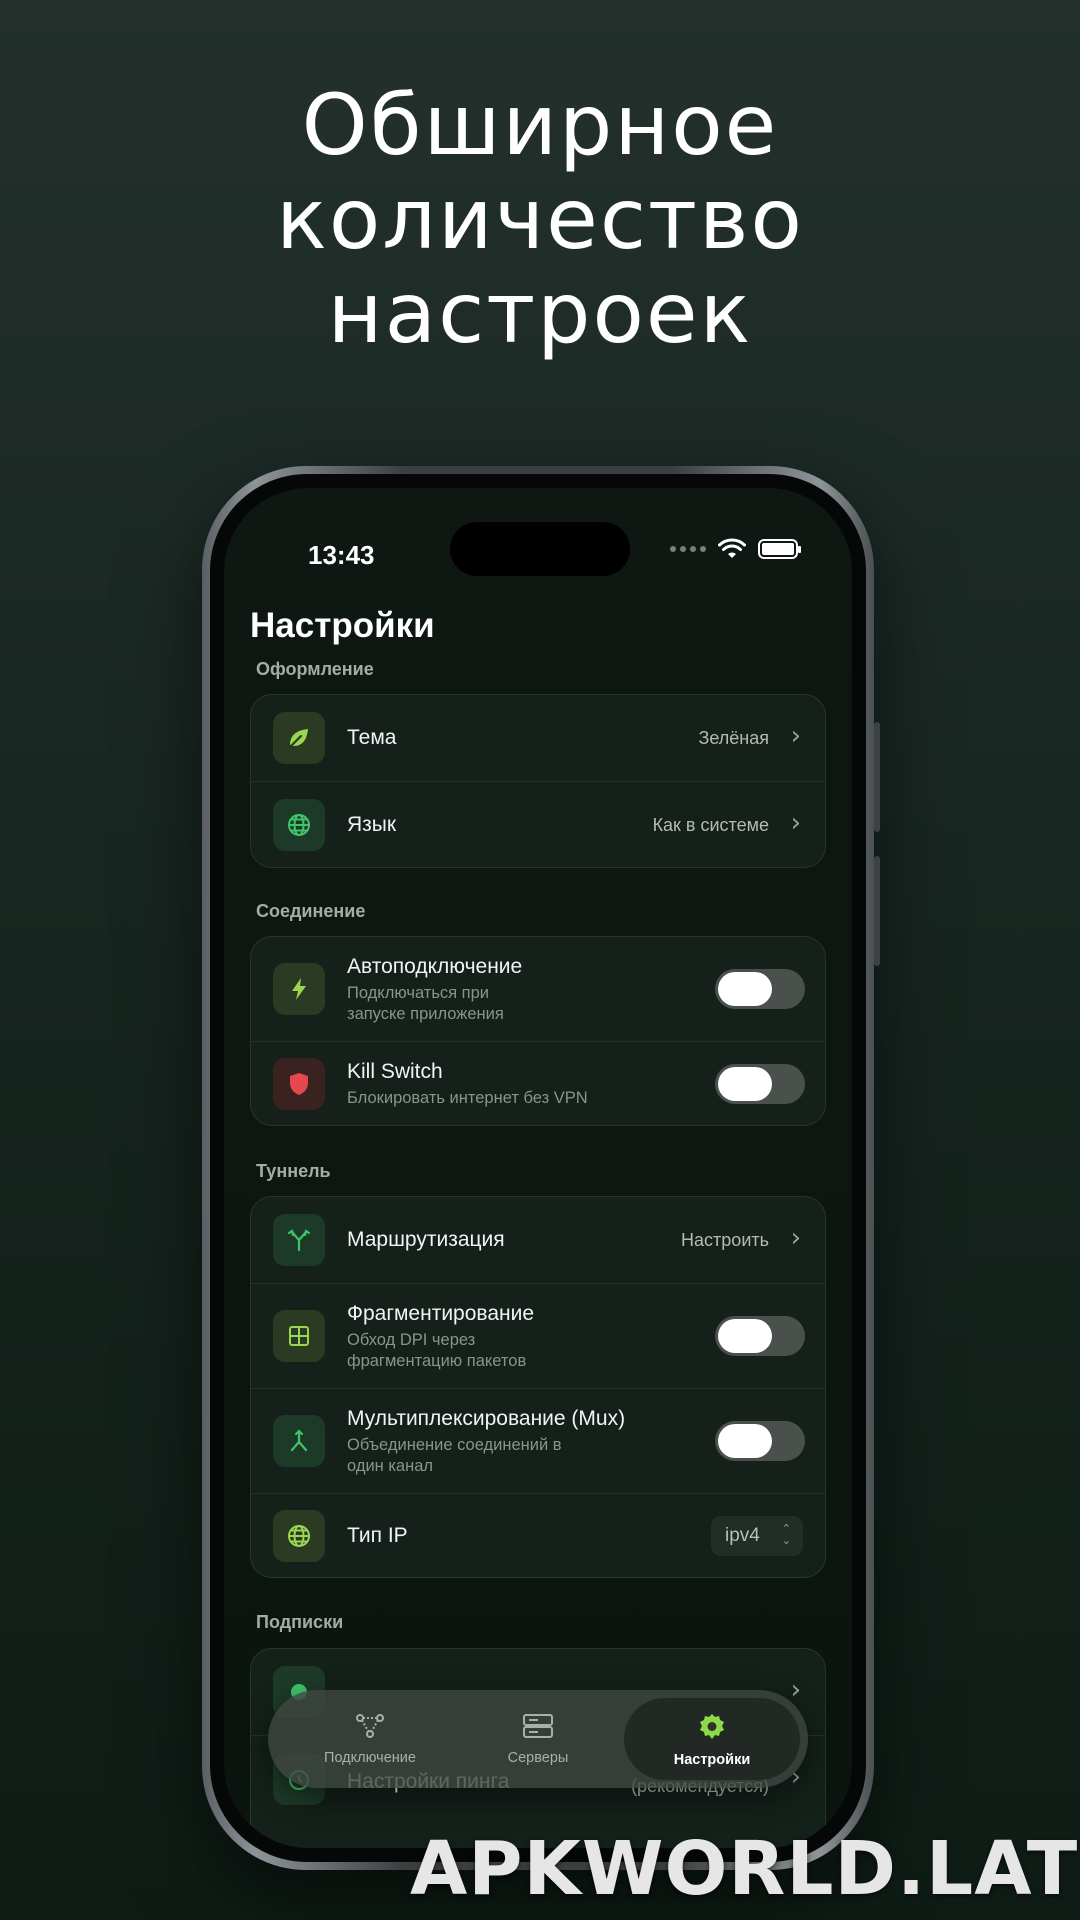 This screenshot has width=1080, height=1920. What do you see at coordinates (299, 1084) in the screenshot?
I see `shield-icon` at bounding box center [299, 1084].